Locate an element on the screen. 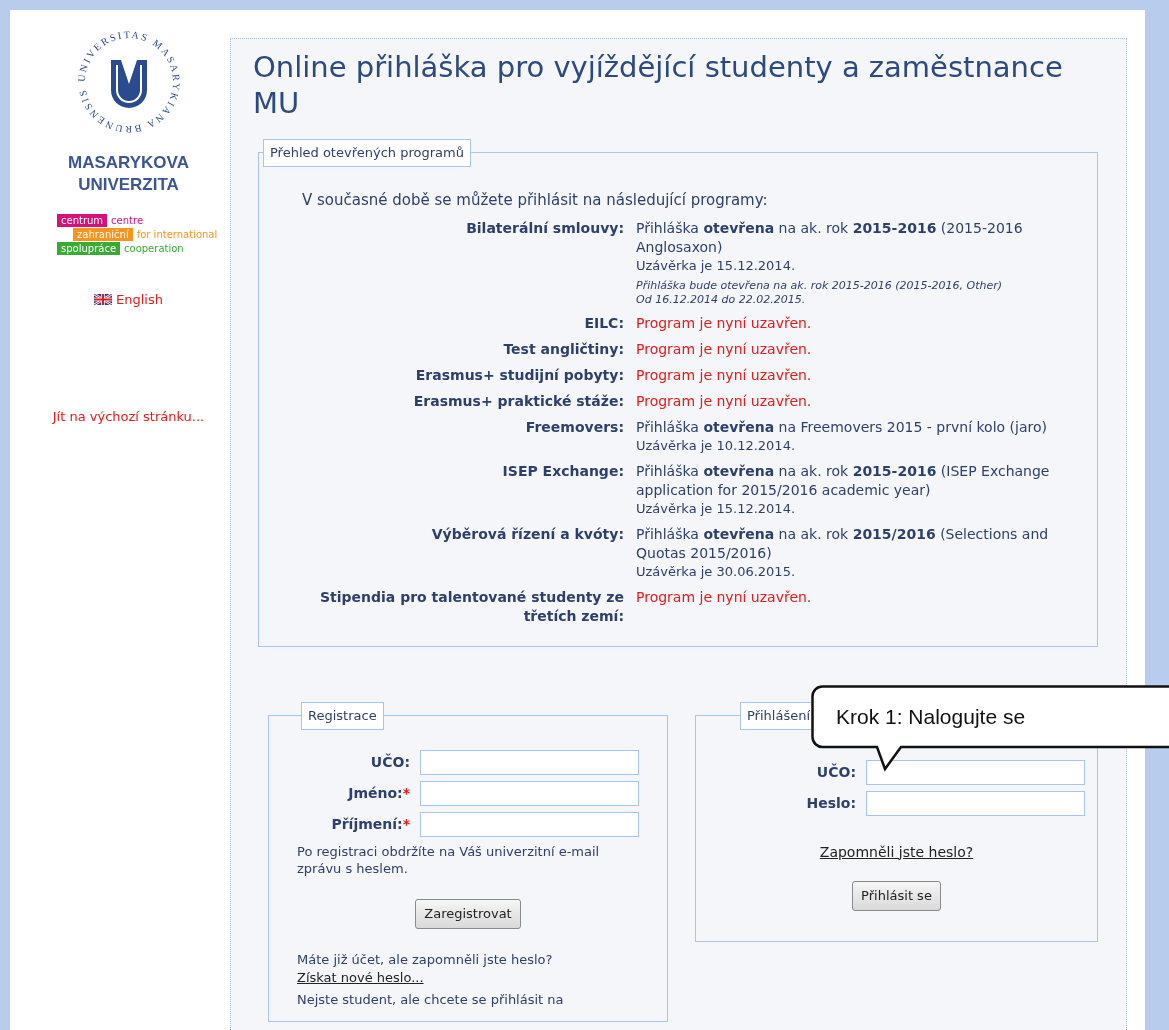 This screenshot has height=1030, width=1169. open-status: Přihláška otevřena na ak. rok 2015-2016 (2015-2016 Anglosaxon) is located at coordinates (830, 238).